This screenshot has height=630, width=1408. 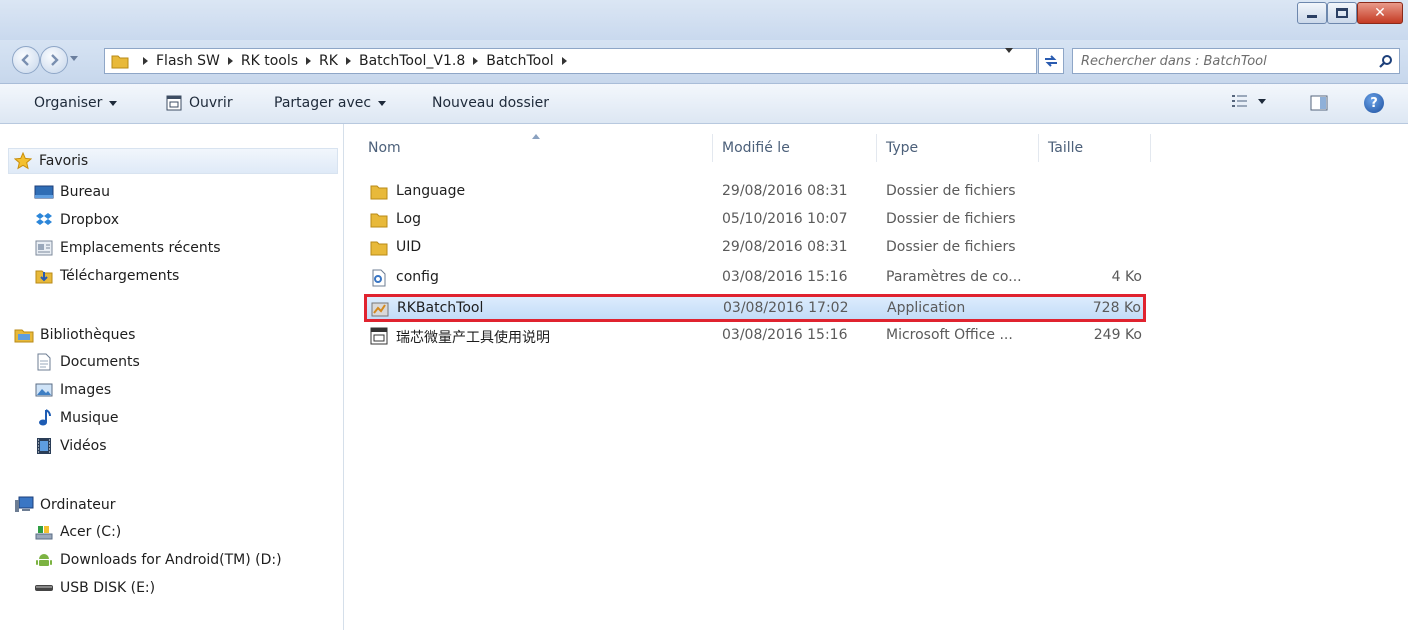 What do you see at coordinates (704, 20) in the screenshot?
I see `title-bar: ✕` at bounding box center [704, 20].